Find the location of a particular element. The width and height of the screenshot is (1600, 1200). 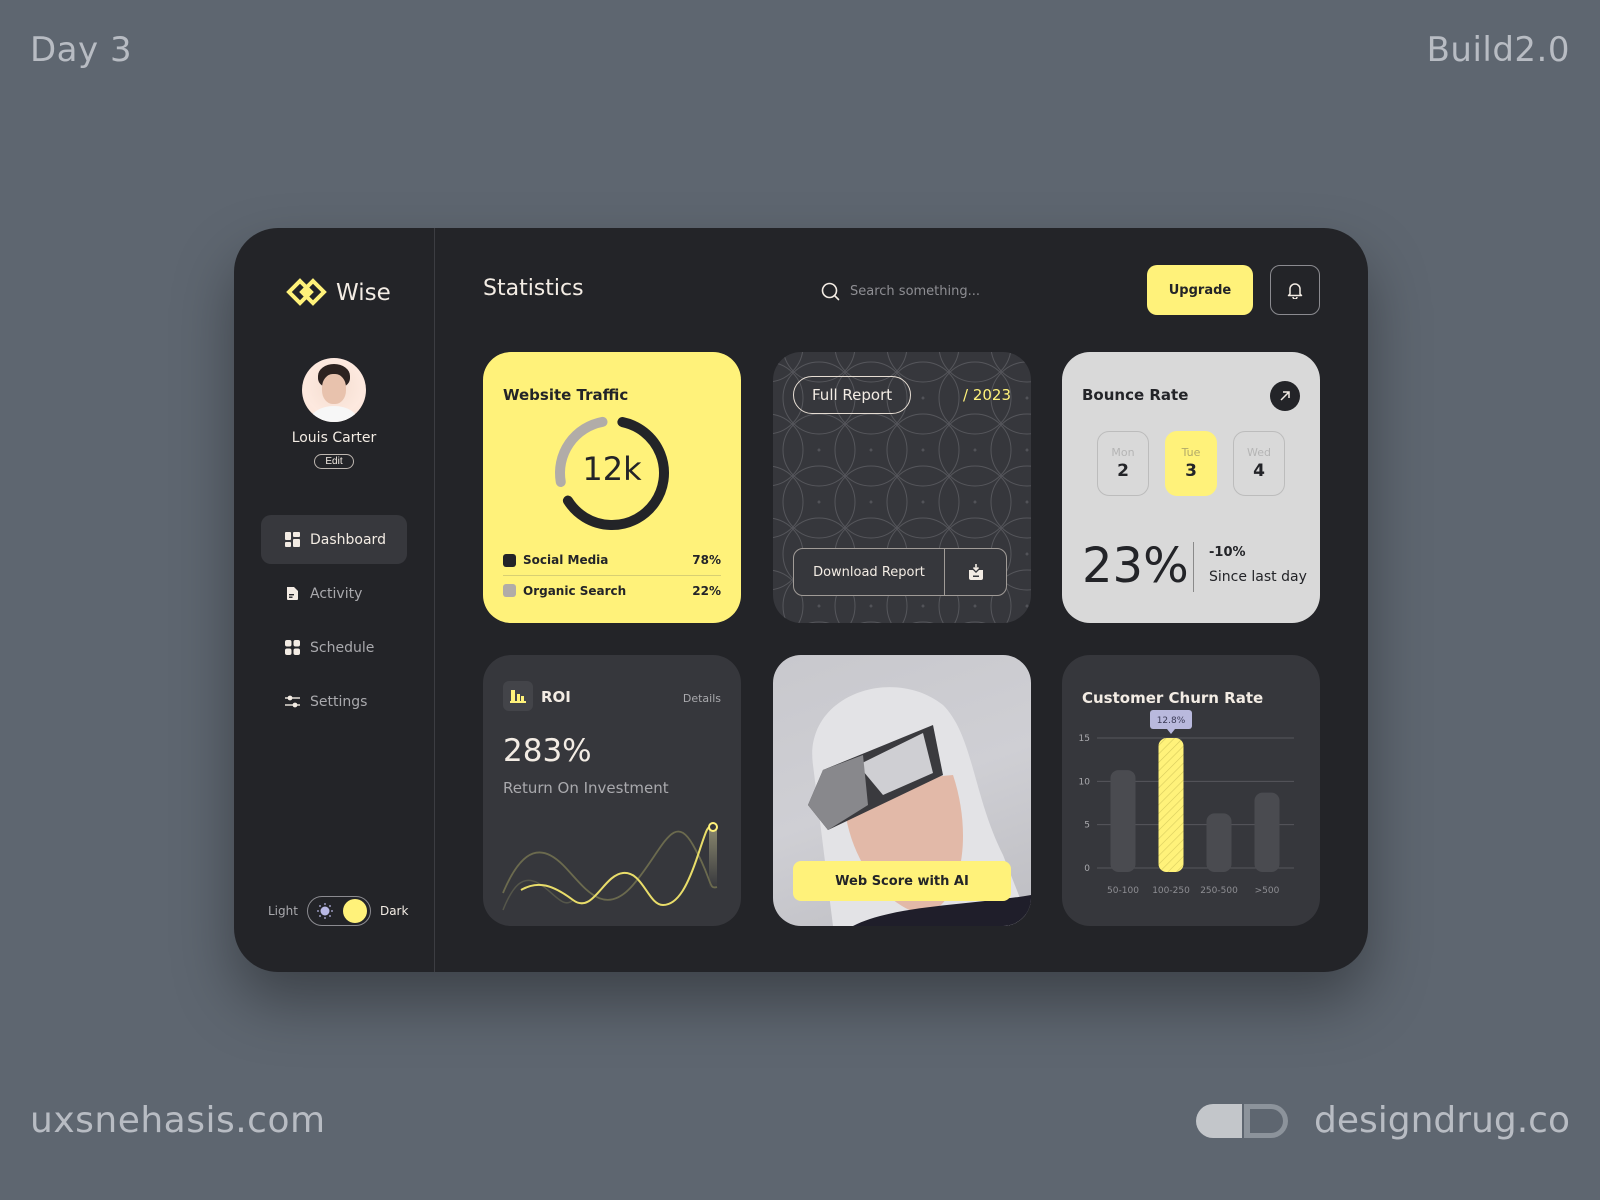

card-title: Bounce Rate is located at coordinates (1135, 395).